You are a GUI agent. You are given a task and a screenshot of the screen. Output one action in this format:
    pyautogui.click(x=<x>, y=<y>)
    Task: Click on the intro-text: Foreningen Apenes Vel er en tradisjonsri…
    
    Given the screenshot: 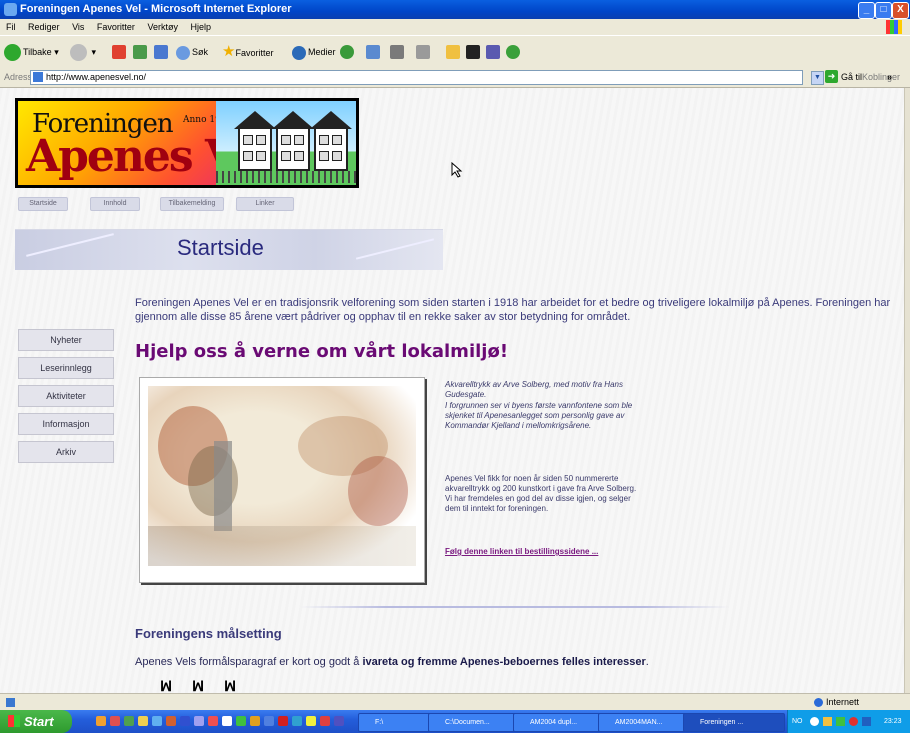 What is the action you would take?
    pyautogui.click(x=513, y=310)
    